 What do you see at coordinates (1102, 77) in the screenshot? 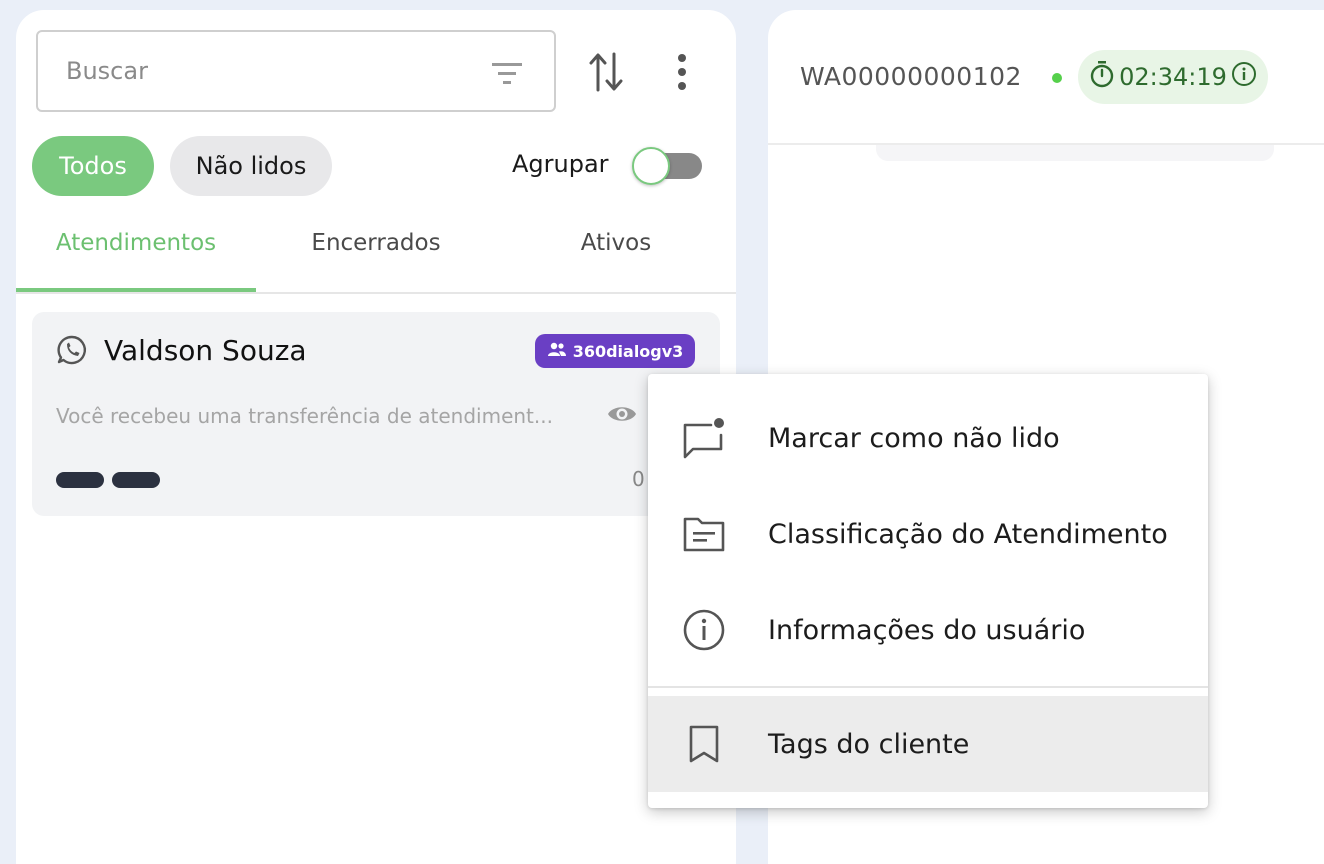
I see `stopwatch-icon` at bounding box center [1102, 77].